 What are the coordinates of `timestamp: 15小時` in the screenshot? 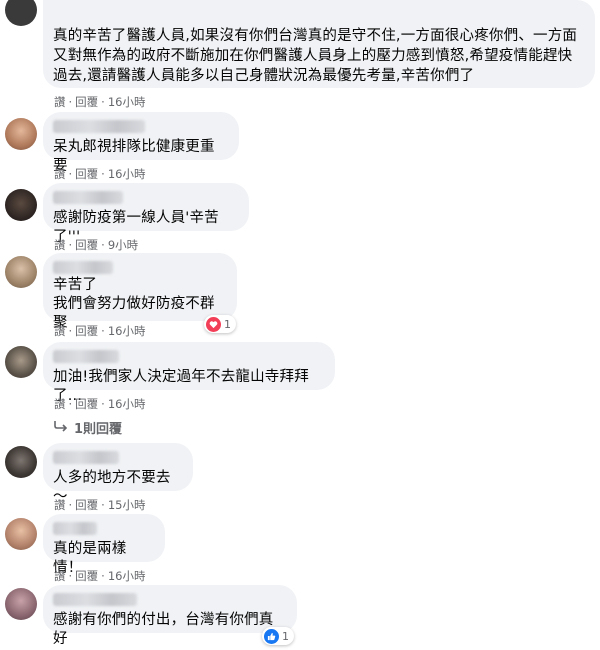 It's located at (127, 505).